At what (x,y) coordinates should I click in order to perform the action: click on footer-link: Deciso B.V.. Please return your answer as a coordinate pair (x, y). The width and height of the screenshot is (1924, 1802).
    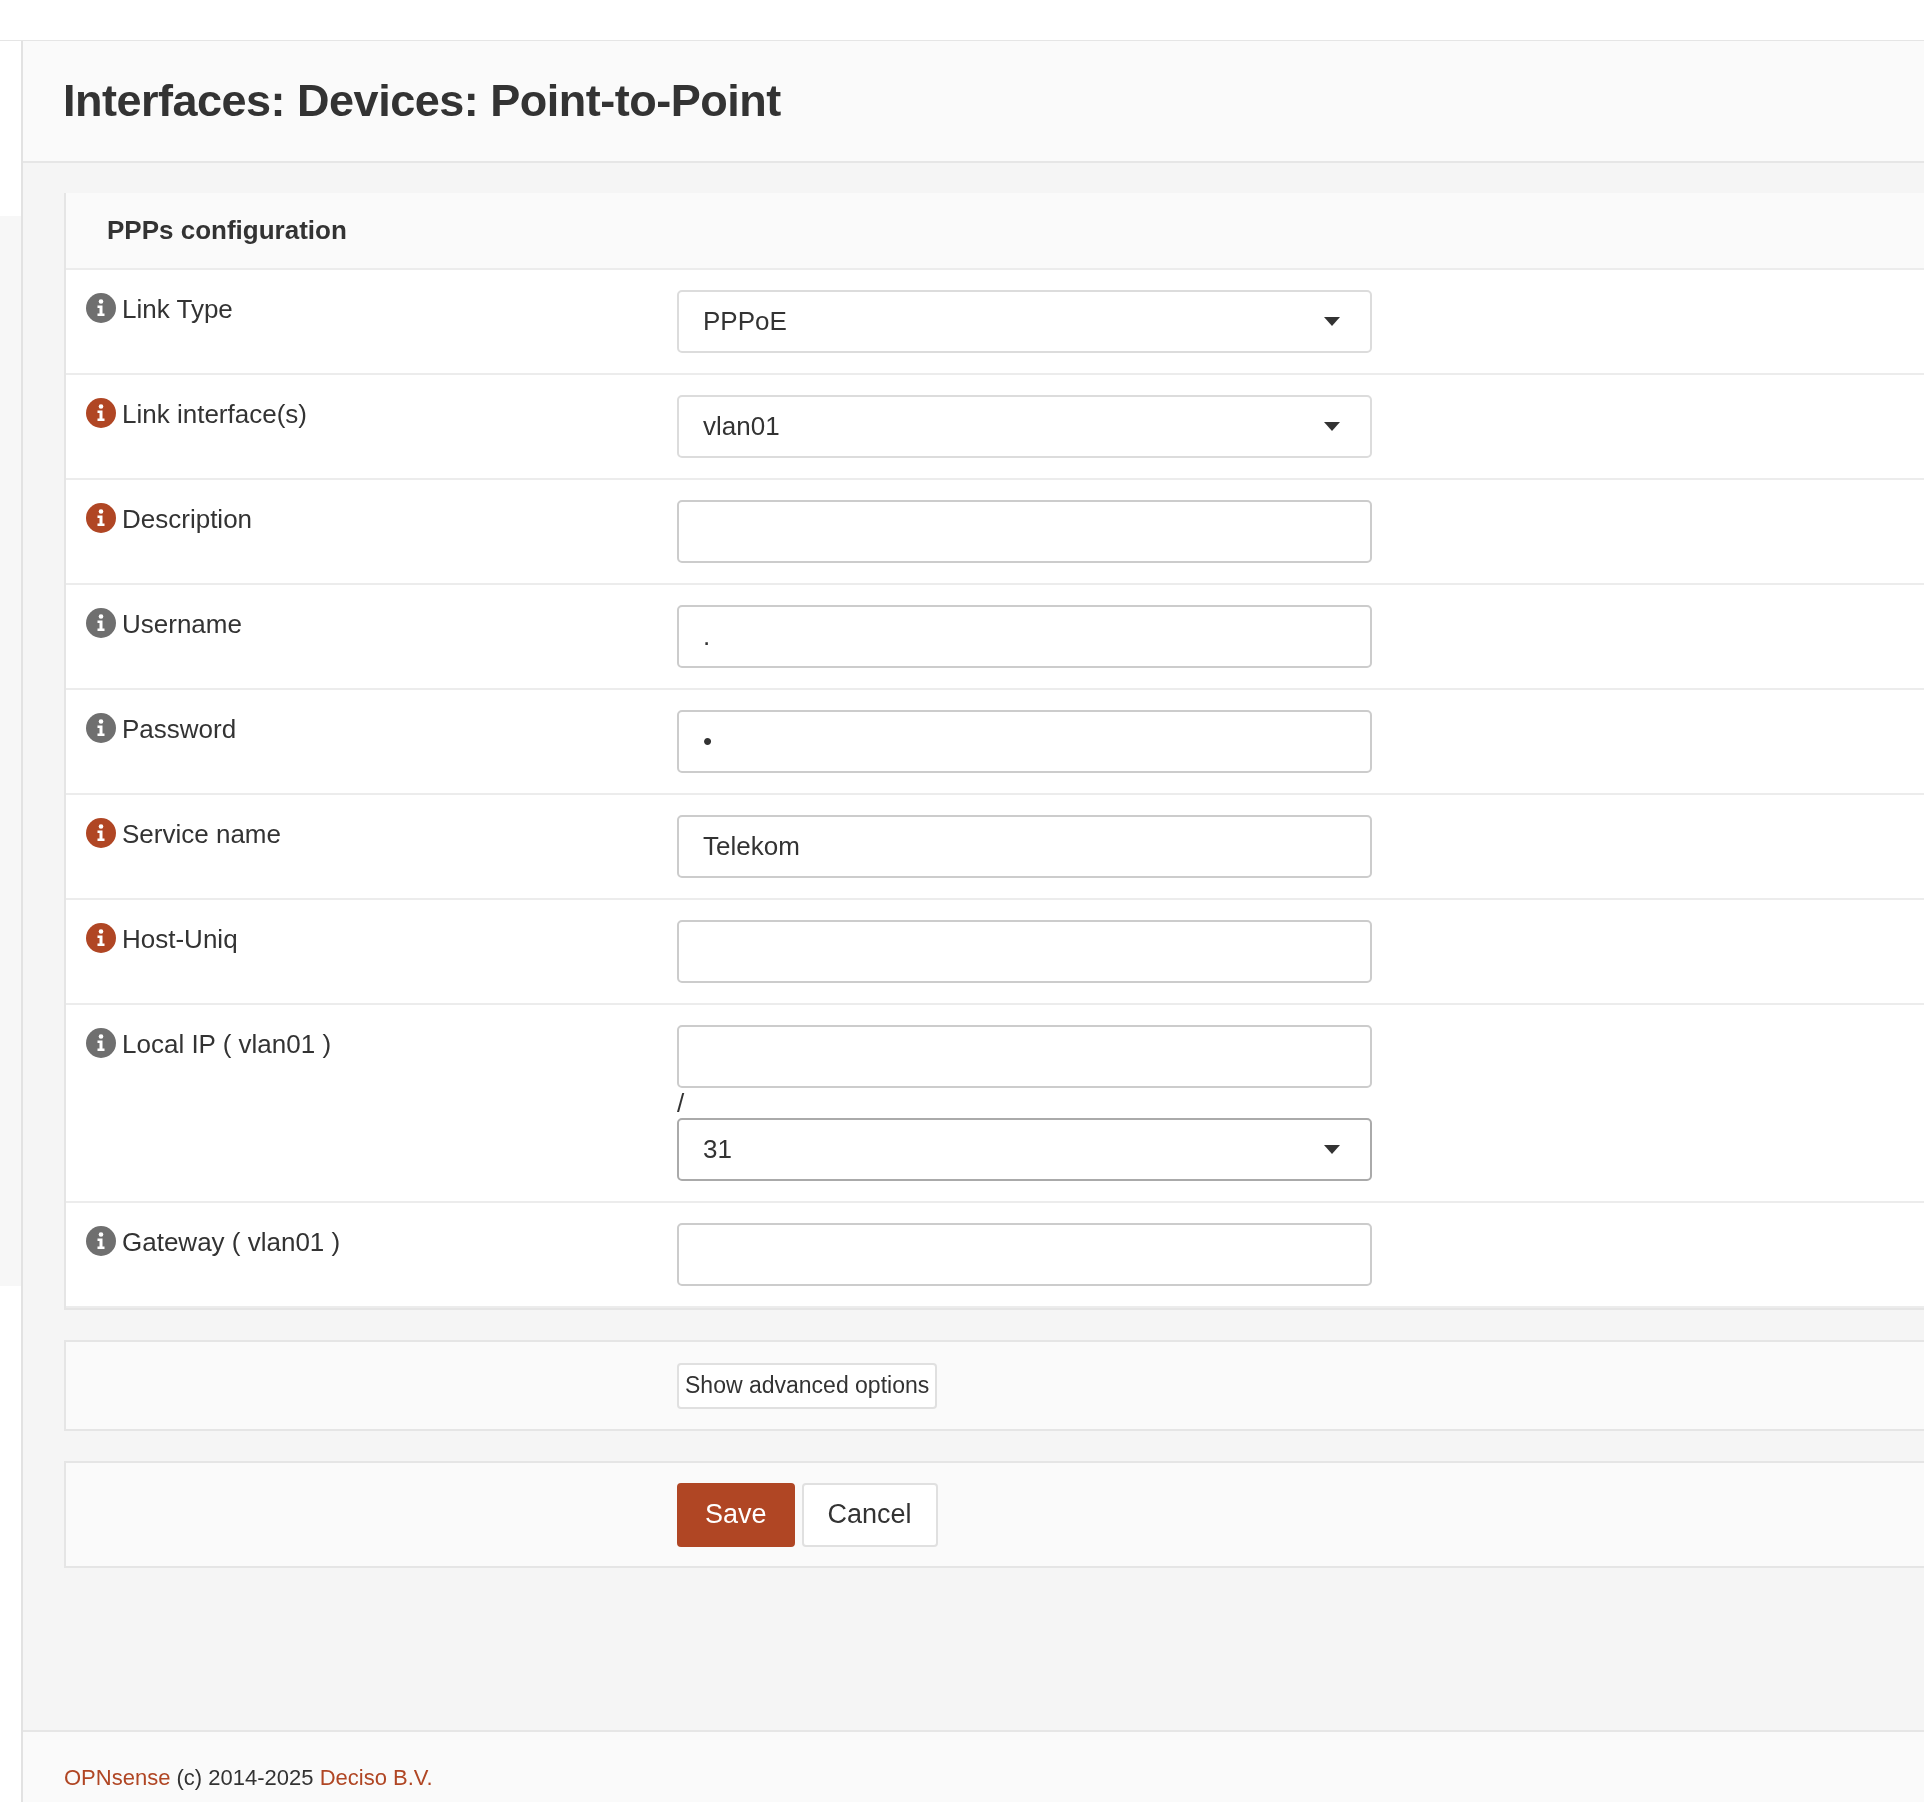
    Looking at the image, I should click on (376, 1777).